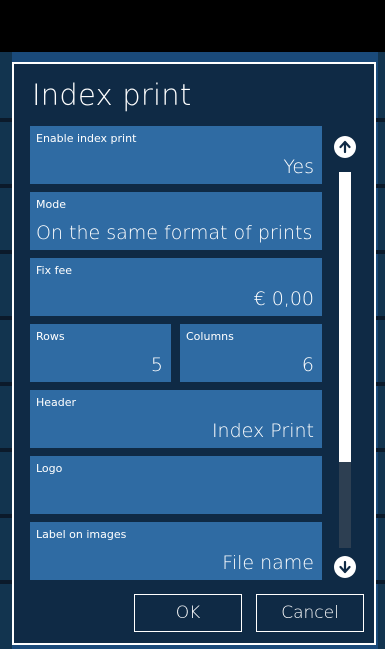  Describe the element at coordinates (251, 353) in the screenshot. I see `columns-field: Columns 6` at that location.